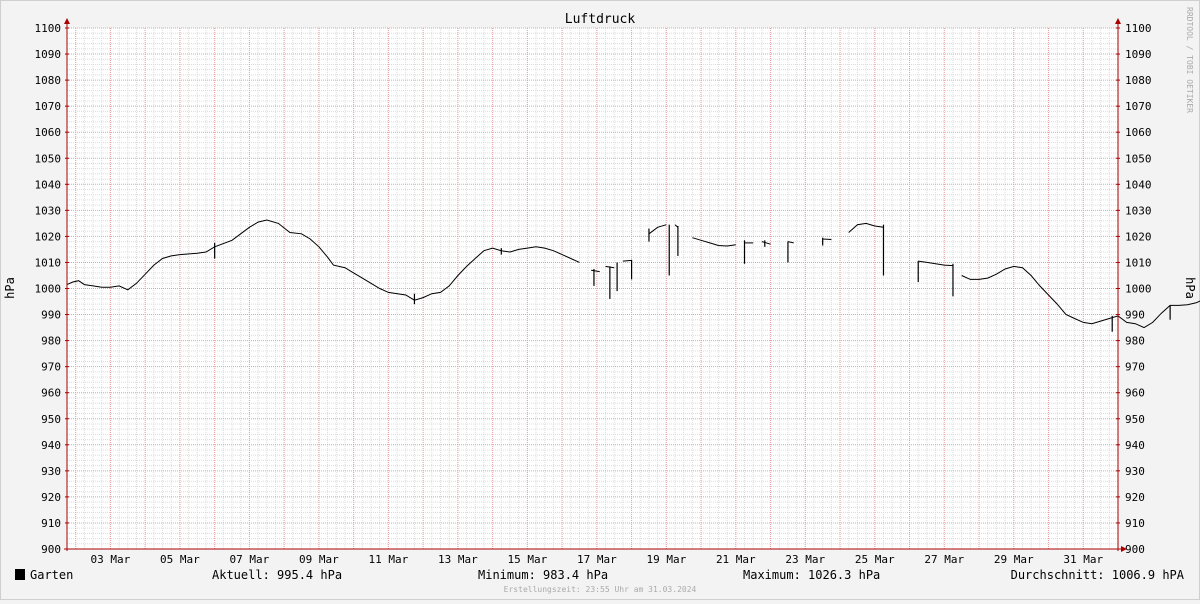 The width and height of the screenshot is (1200, 604). Describe the element at coordinates (944, 559) in the screenshot. I see `x-tick-label: 27 Mar` at that location.